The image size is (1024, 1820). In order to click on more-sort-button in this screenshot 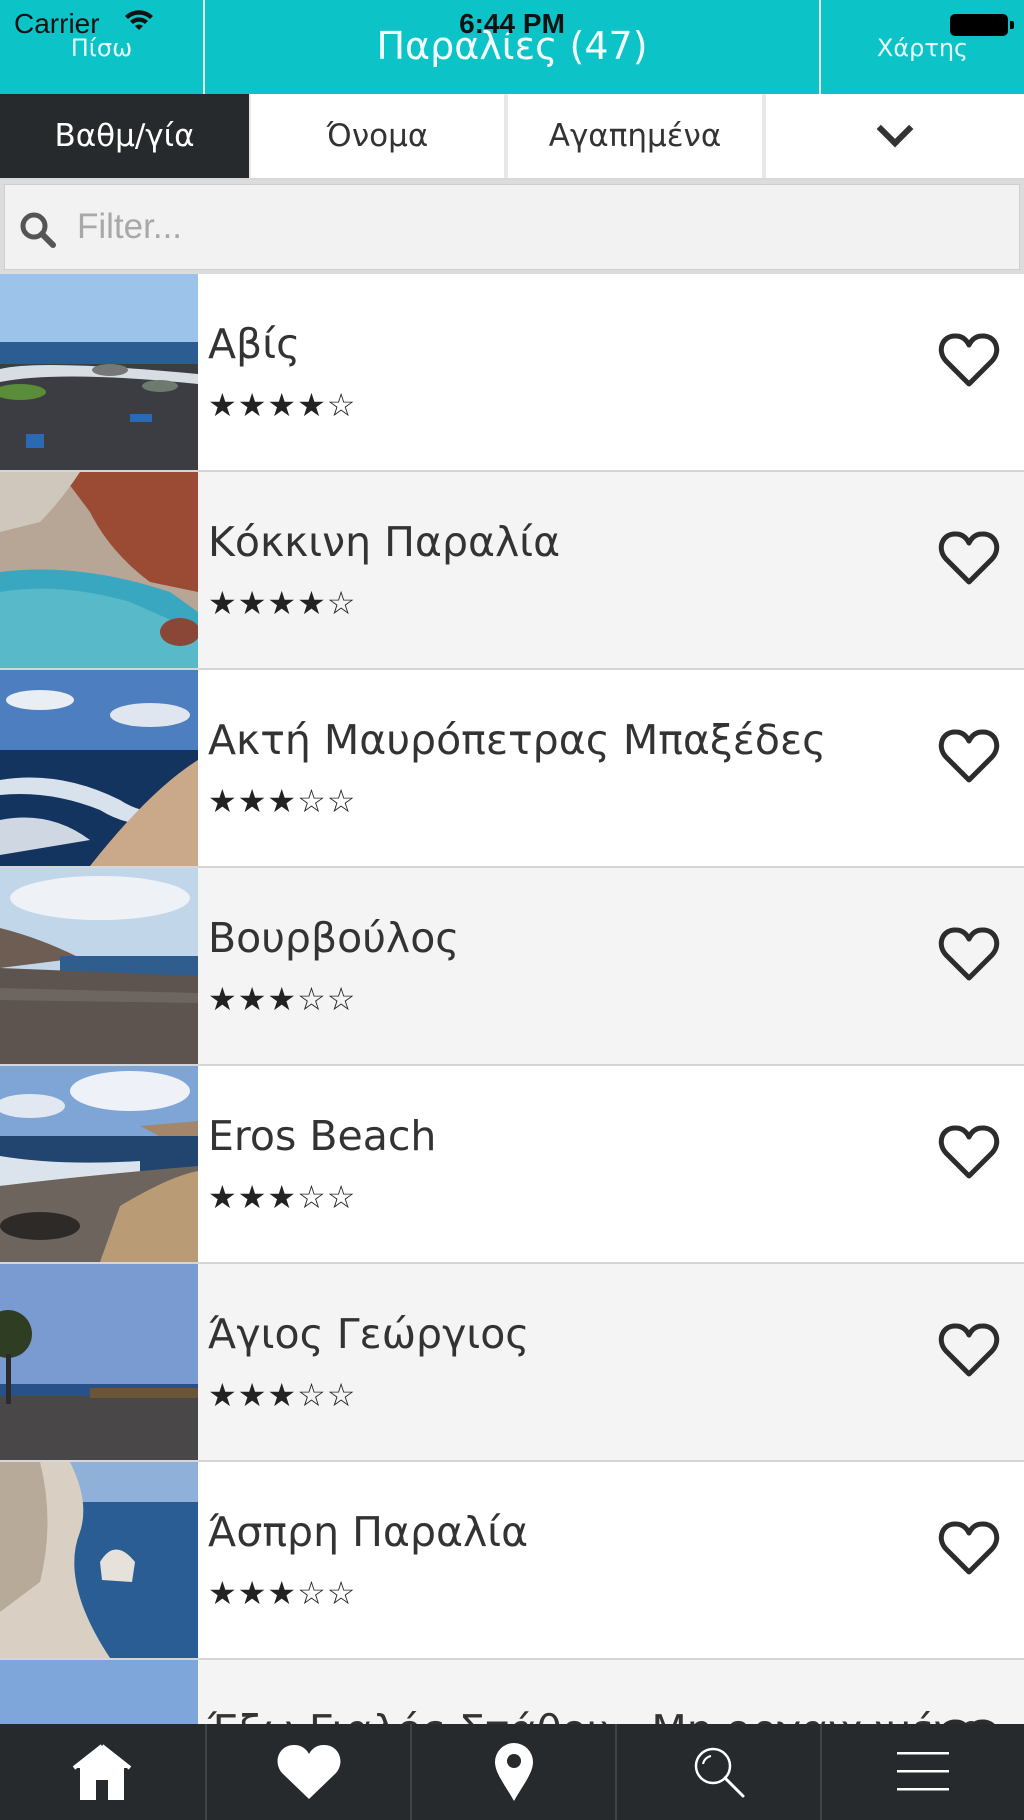, I will do `click(895, 136)`.